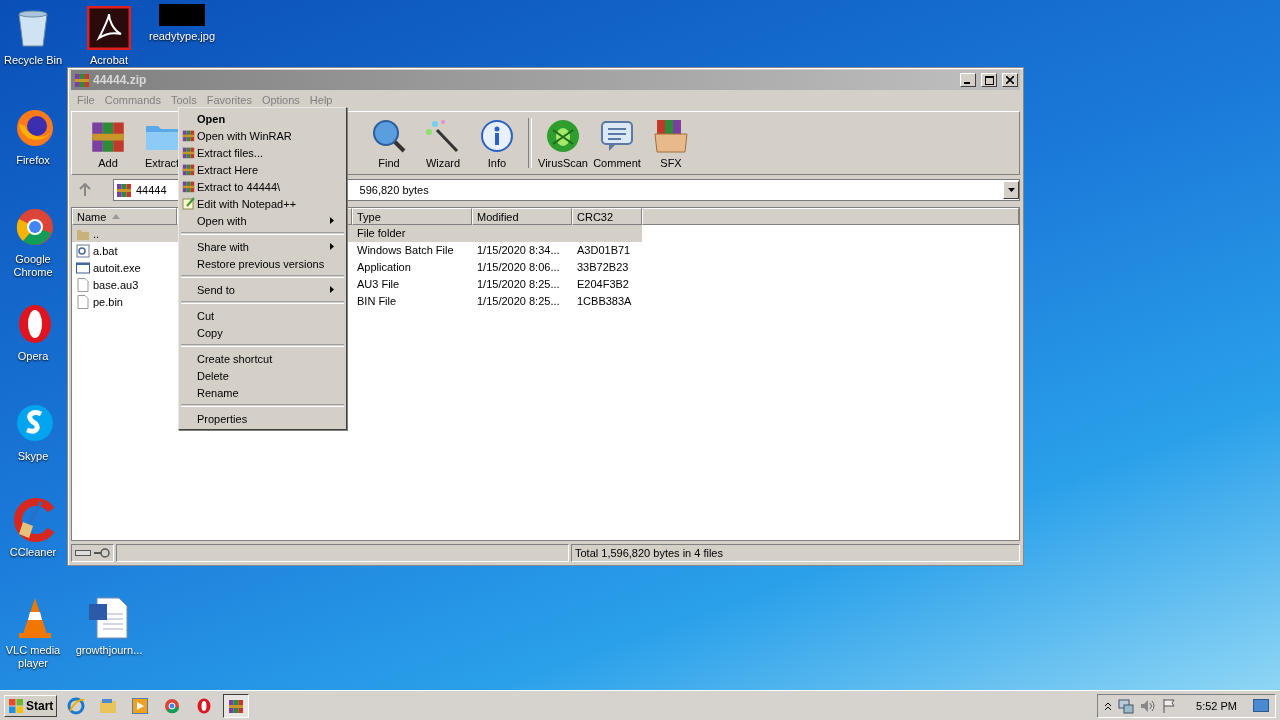 The image size is (1280, 720). Describe the element at coordinates (33, 552) in the screenshot. I see `desktop-icon-label: CCleaner` at that location.